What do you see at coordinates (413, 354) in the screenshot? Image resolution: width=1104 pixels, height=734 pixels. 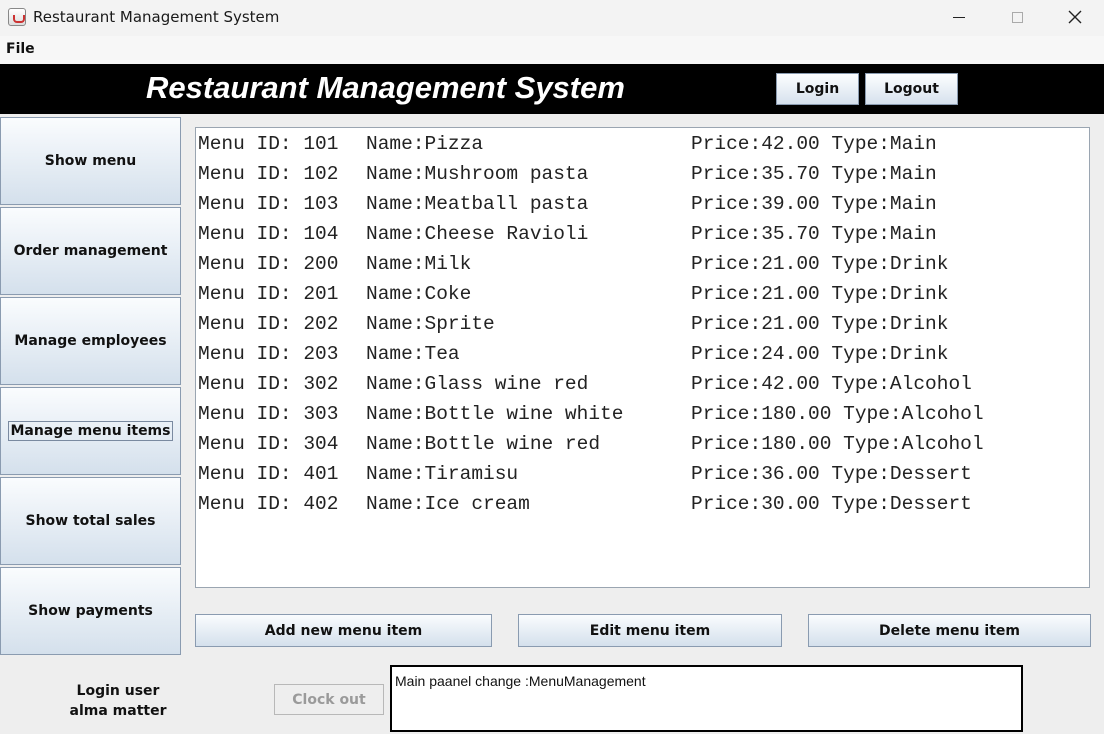 I see `menu-name: Name:Tea` at bounding box center [413, 354].